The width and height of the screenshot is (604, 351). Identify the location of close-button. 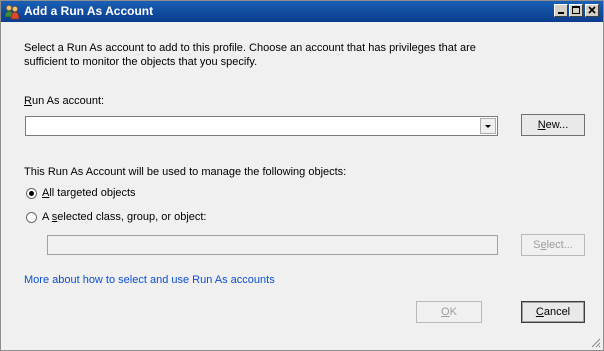
(592, 10).